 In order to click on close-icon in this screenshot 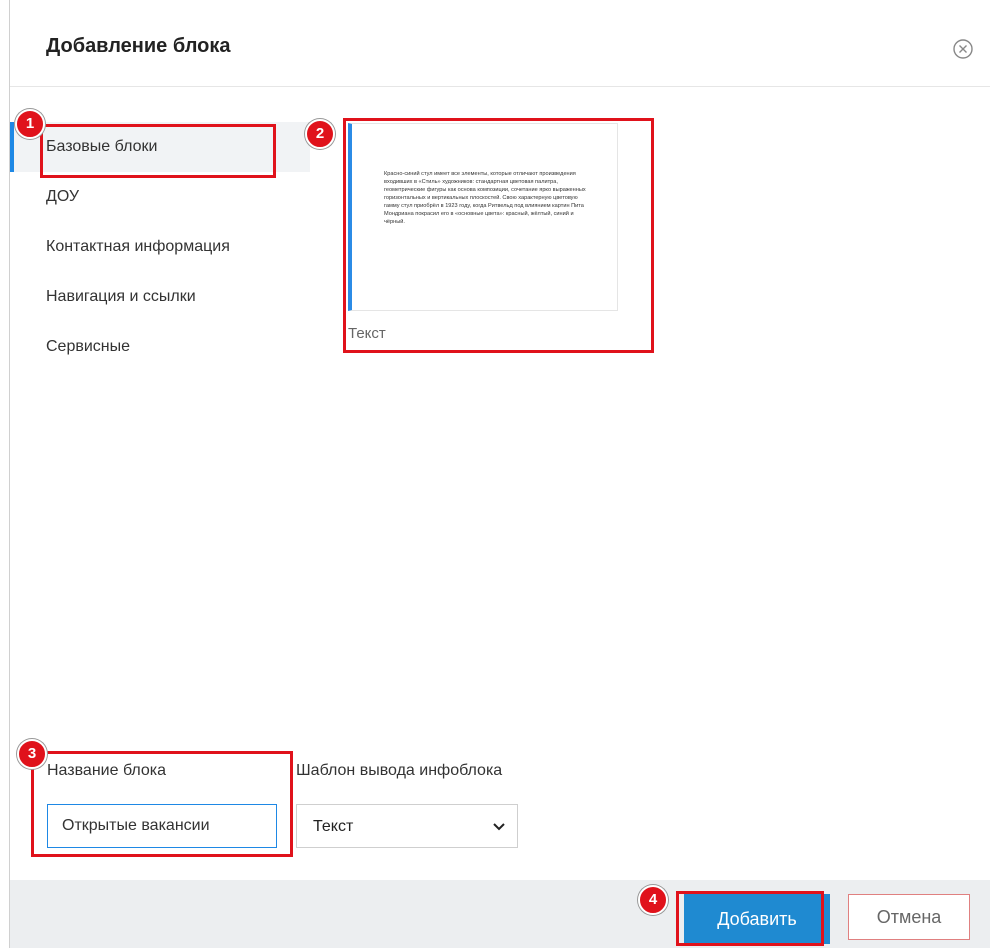, I will do `click(963, 49)`.